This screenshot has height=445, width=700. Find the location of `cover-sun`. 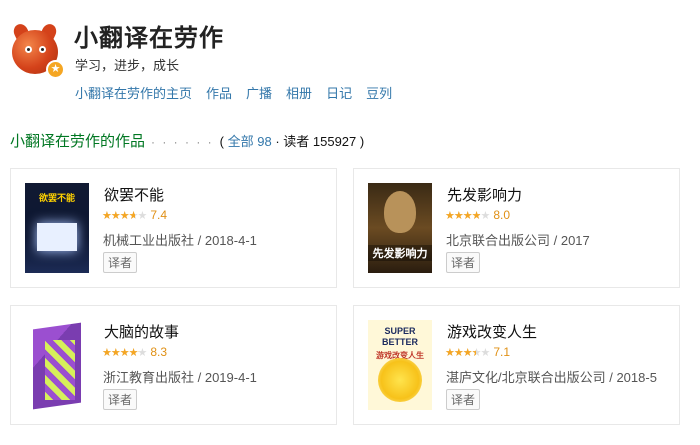

cover-sun is located at coordinates (400, 380).